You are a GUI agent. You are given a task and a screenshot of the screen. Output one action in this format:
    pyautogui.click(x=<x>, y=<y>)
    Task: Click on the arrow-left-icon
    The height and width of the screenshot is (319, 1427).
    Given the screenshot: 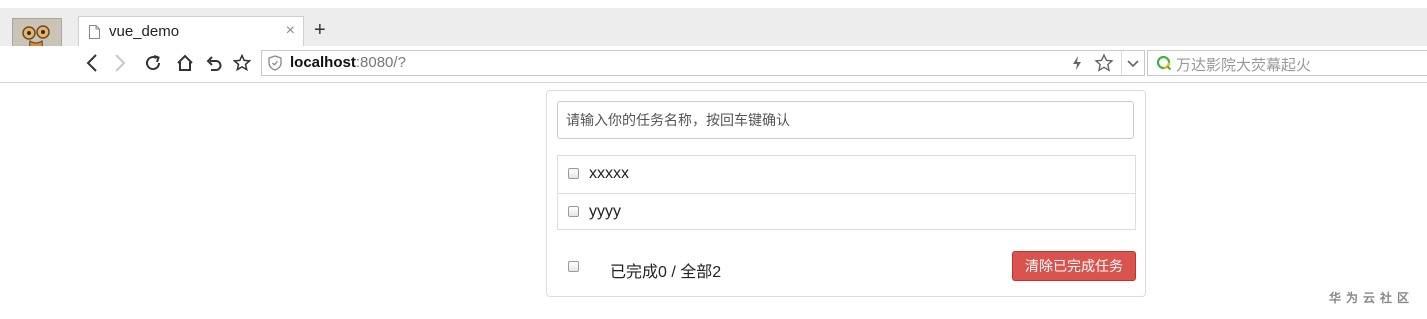 What is the action you would take?
    pyautogui.click(x=91, y=63)
    